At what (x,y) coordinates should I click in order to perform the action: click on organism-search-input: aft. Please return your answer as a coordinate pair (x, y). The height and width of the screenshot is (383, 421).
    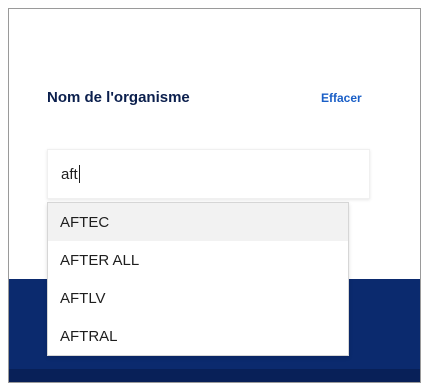
    Looking at the image, I should click on (208, 174).